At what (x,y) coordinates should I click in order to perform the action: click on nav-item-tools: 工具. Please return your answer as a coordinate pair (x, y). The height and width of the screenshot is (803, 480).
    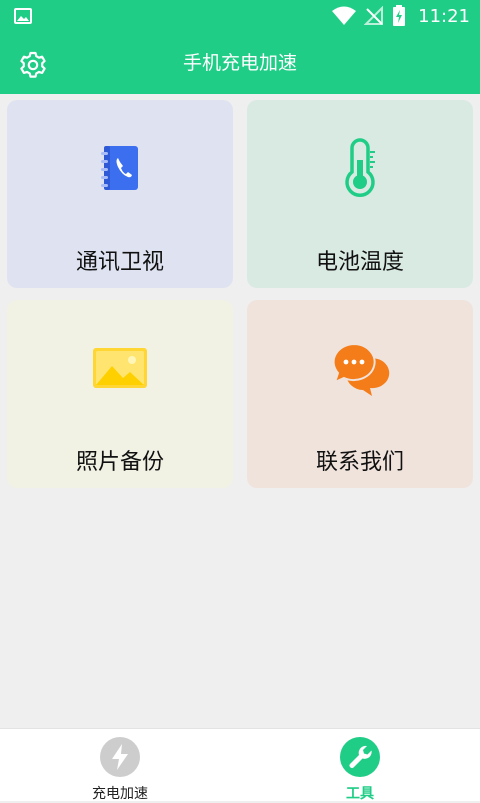
    Looking at the image, I should click on (360, 765).